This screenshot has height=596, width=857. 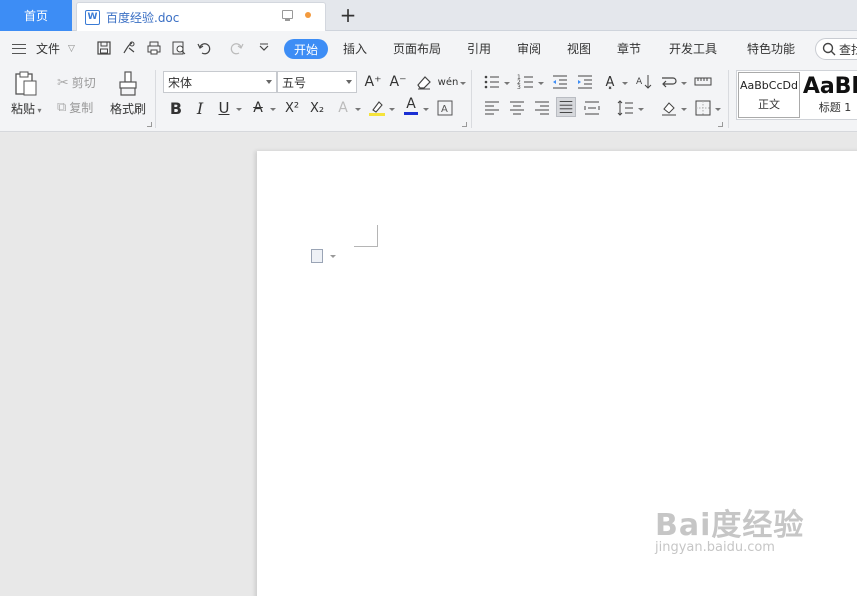 I want to click on distributed-align-icon, so click(x=592, y=108).